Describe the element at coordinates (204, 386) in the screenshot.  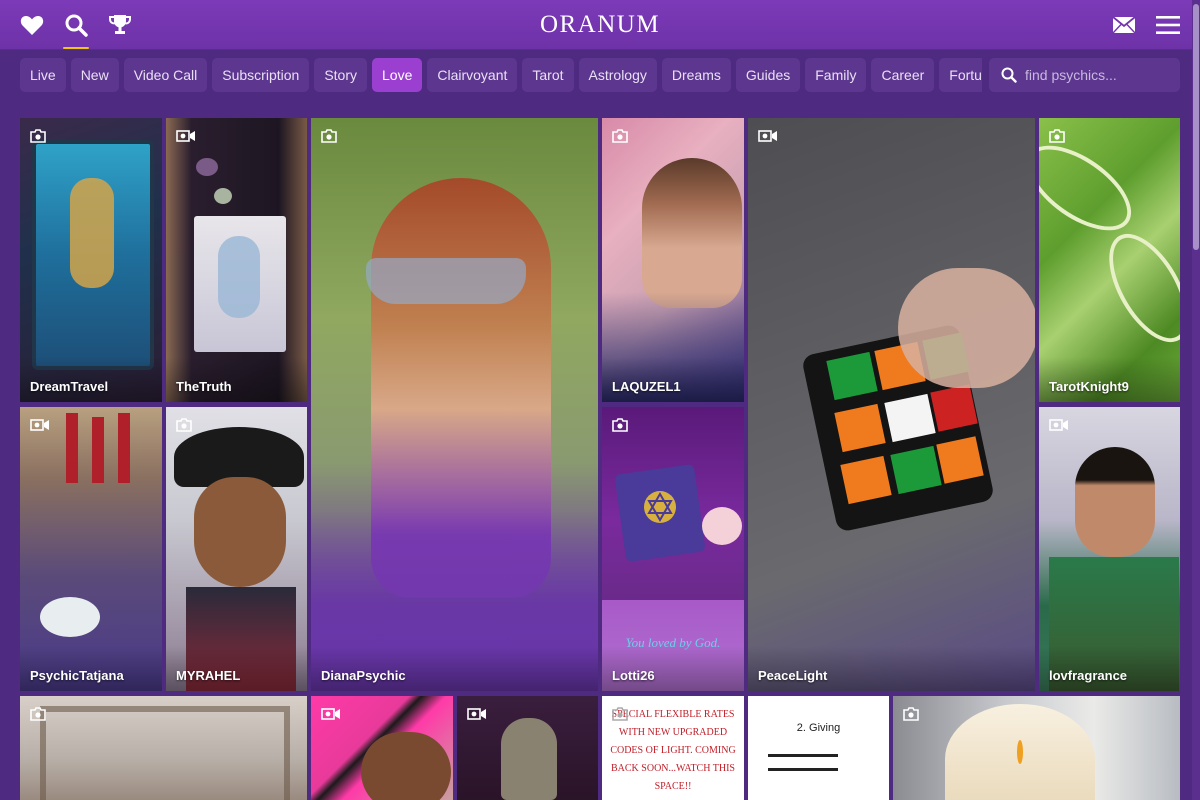
I see `psychic-name: TheTruth` at that location.